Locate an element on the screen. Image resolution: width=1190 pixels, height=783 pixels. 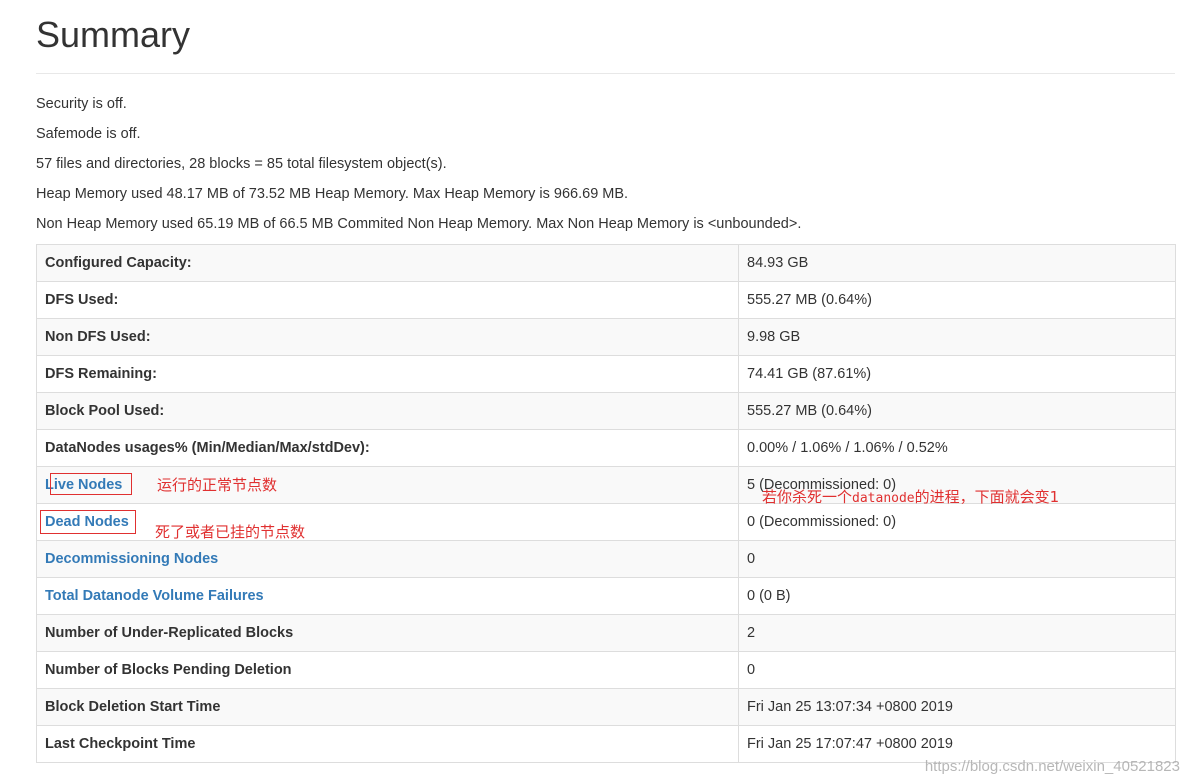
volume-failures-link: Total Datanode Volume Failures is located at coordinates (154, 596).